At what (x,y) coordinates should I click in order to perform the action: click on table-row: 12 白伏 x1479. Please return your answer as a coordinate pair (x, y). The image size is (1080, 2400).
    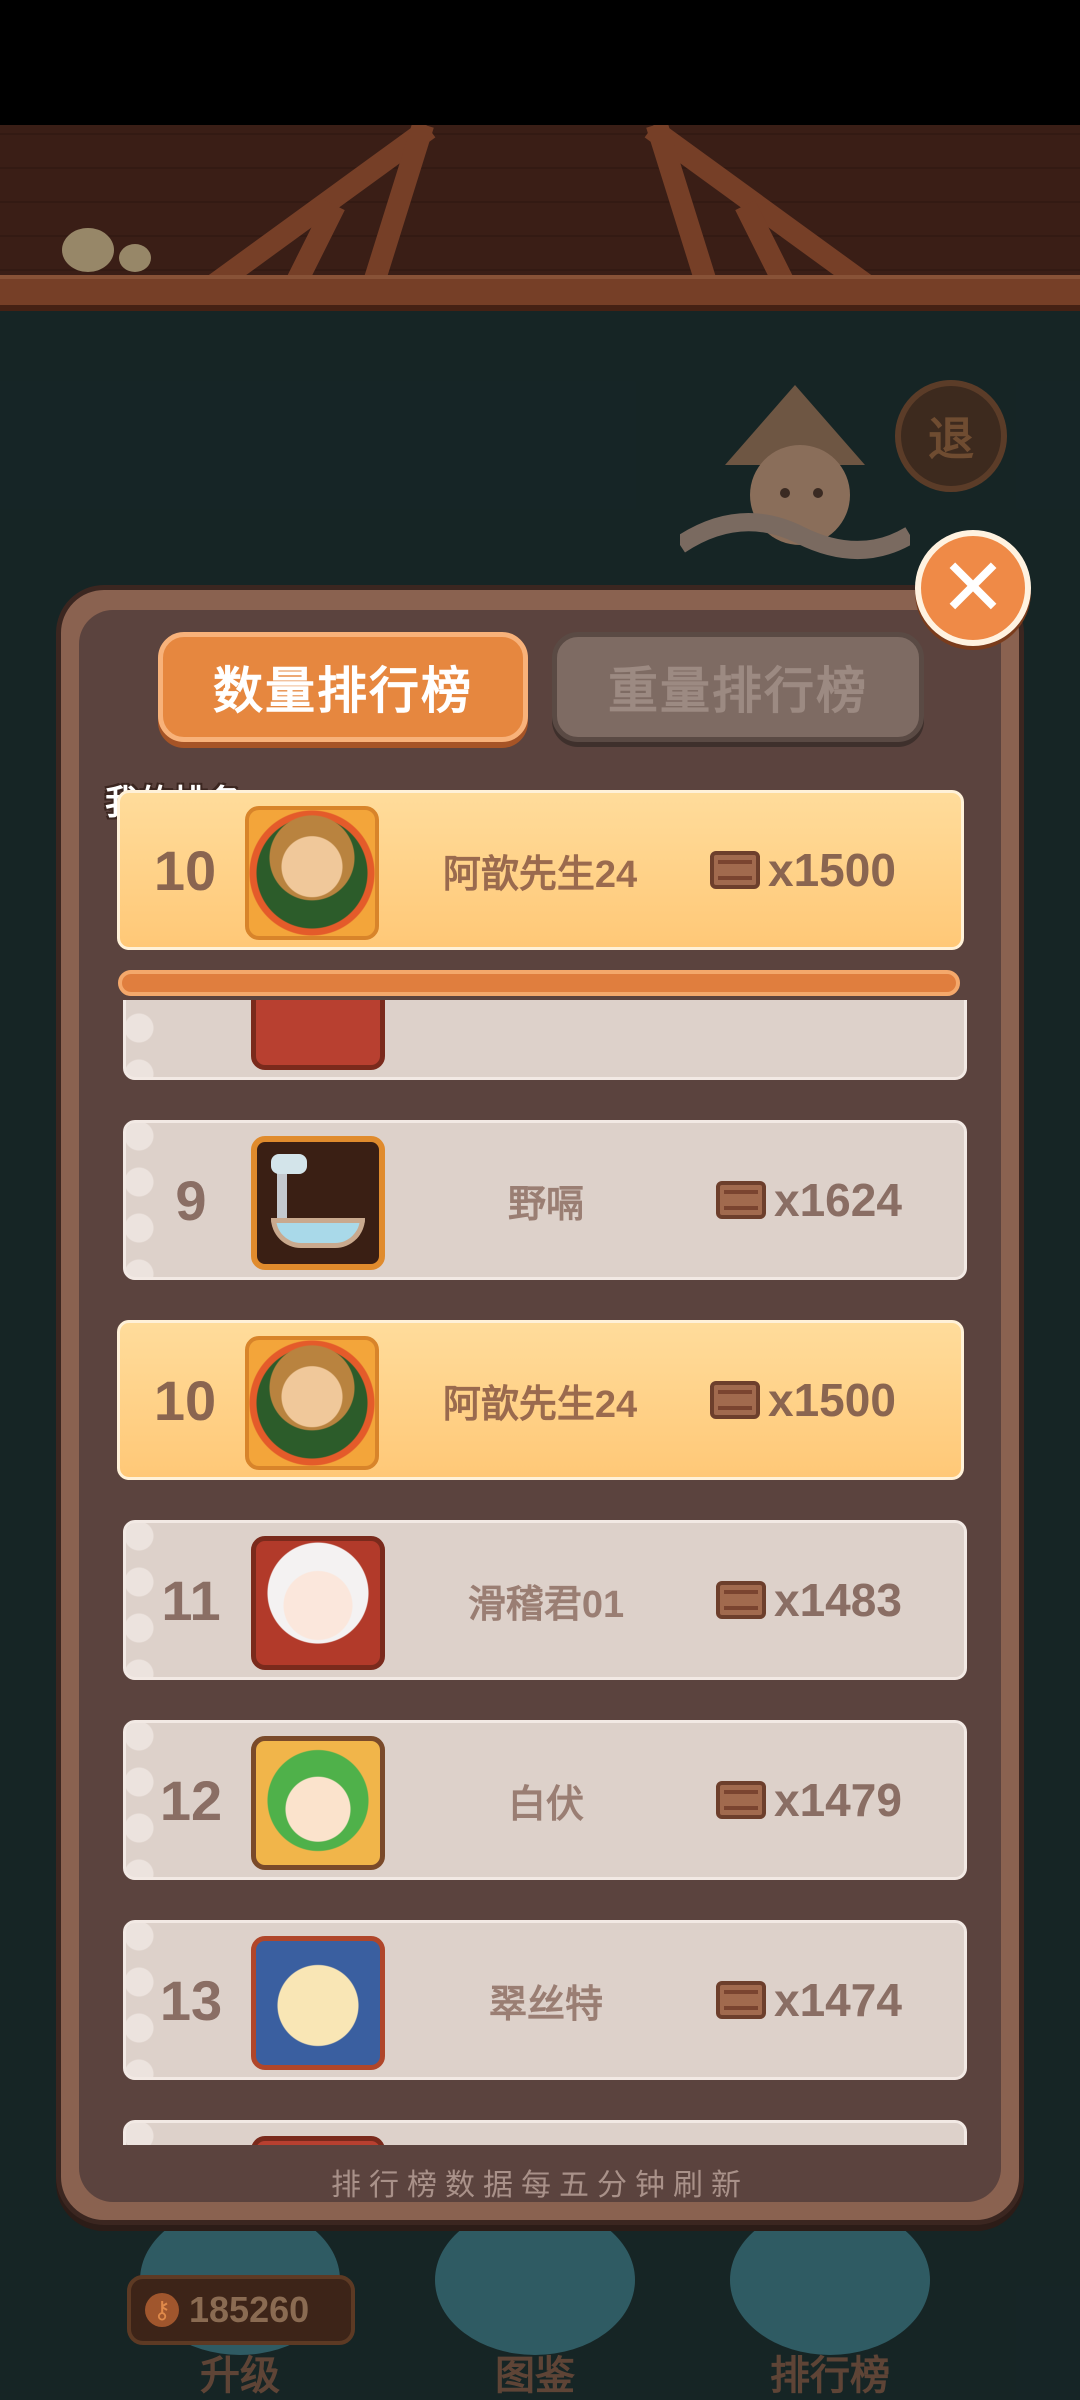
    Looking at the image, I should click on (545, 1800).